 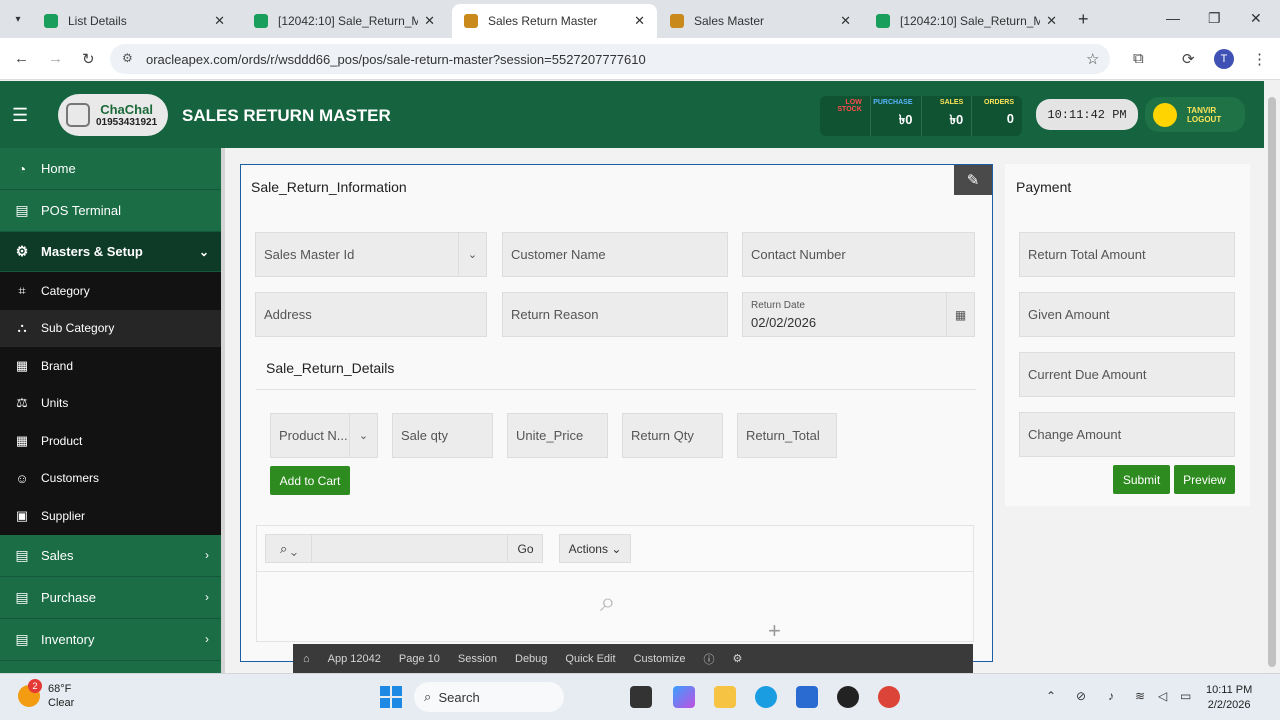 What do you see at coordinates (1173, 18) in the screenshot?
I see `minimize-icon: —` at bounding box center [1173, 18].